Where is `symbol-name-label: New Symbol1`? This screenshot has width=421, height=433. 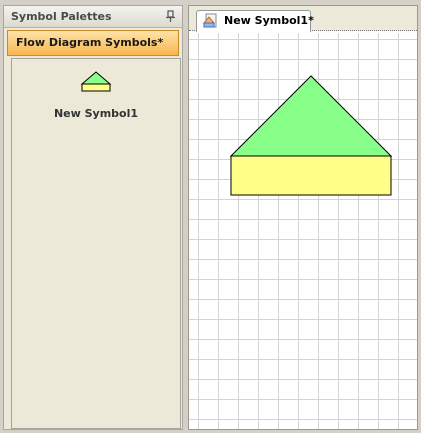
symbol-name-label: New Symbol1 is located at coordinates (96, 113).